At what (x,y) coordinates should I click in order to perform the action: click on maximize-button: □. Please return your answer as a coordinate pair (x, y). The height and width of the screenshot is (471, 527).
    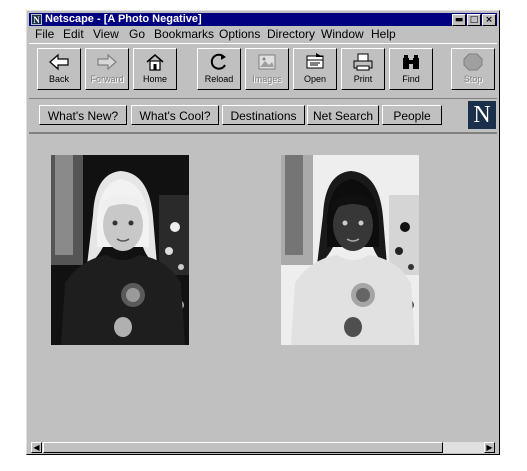
    Looking at the image, I should click on (474, 20).